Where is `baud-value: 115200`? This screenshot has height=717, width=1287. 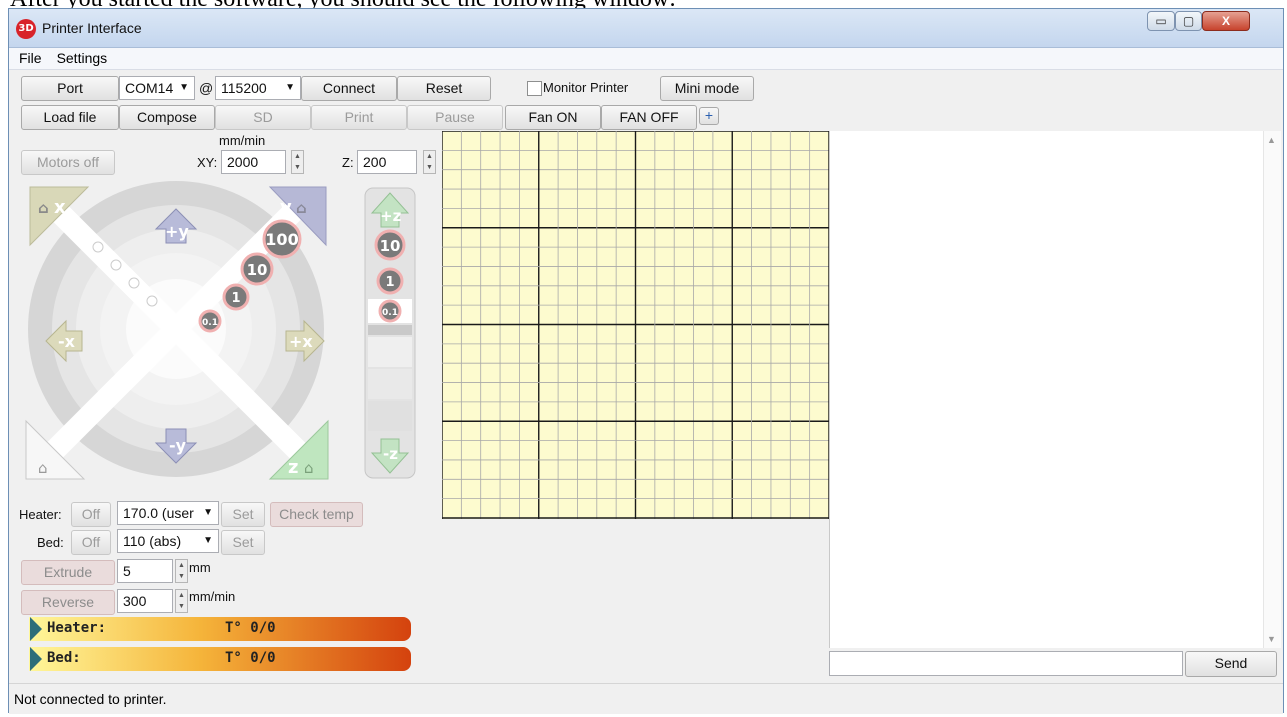
baud-value: 115200 is located at coordinates (244, 88).